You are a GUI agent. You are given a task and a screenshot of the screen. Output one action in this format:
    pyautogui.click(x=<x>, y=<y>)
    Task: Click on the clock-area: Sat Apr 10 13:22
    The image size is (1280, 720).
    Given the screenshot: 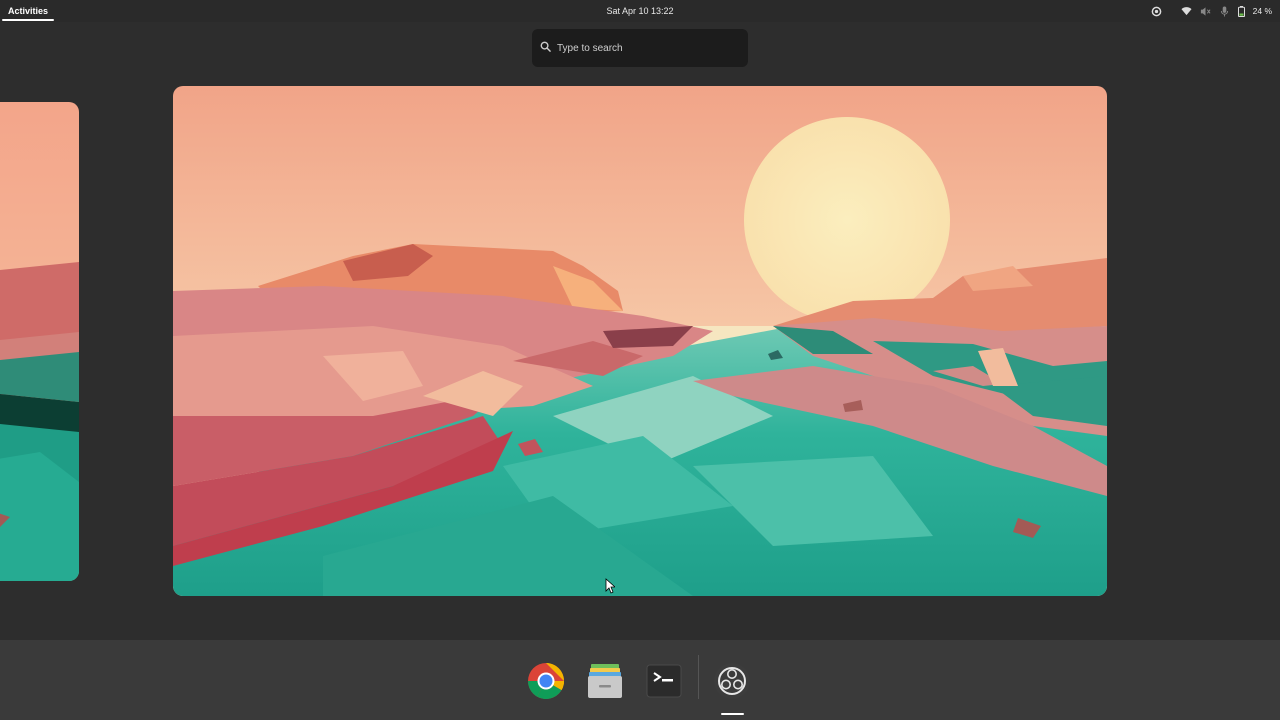 What is the action you would take?
    pyautogui.click(x=640, y=11)
    